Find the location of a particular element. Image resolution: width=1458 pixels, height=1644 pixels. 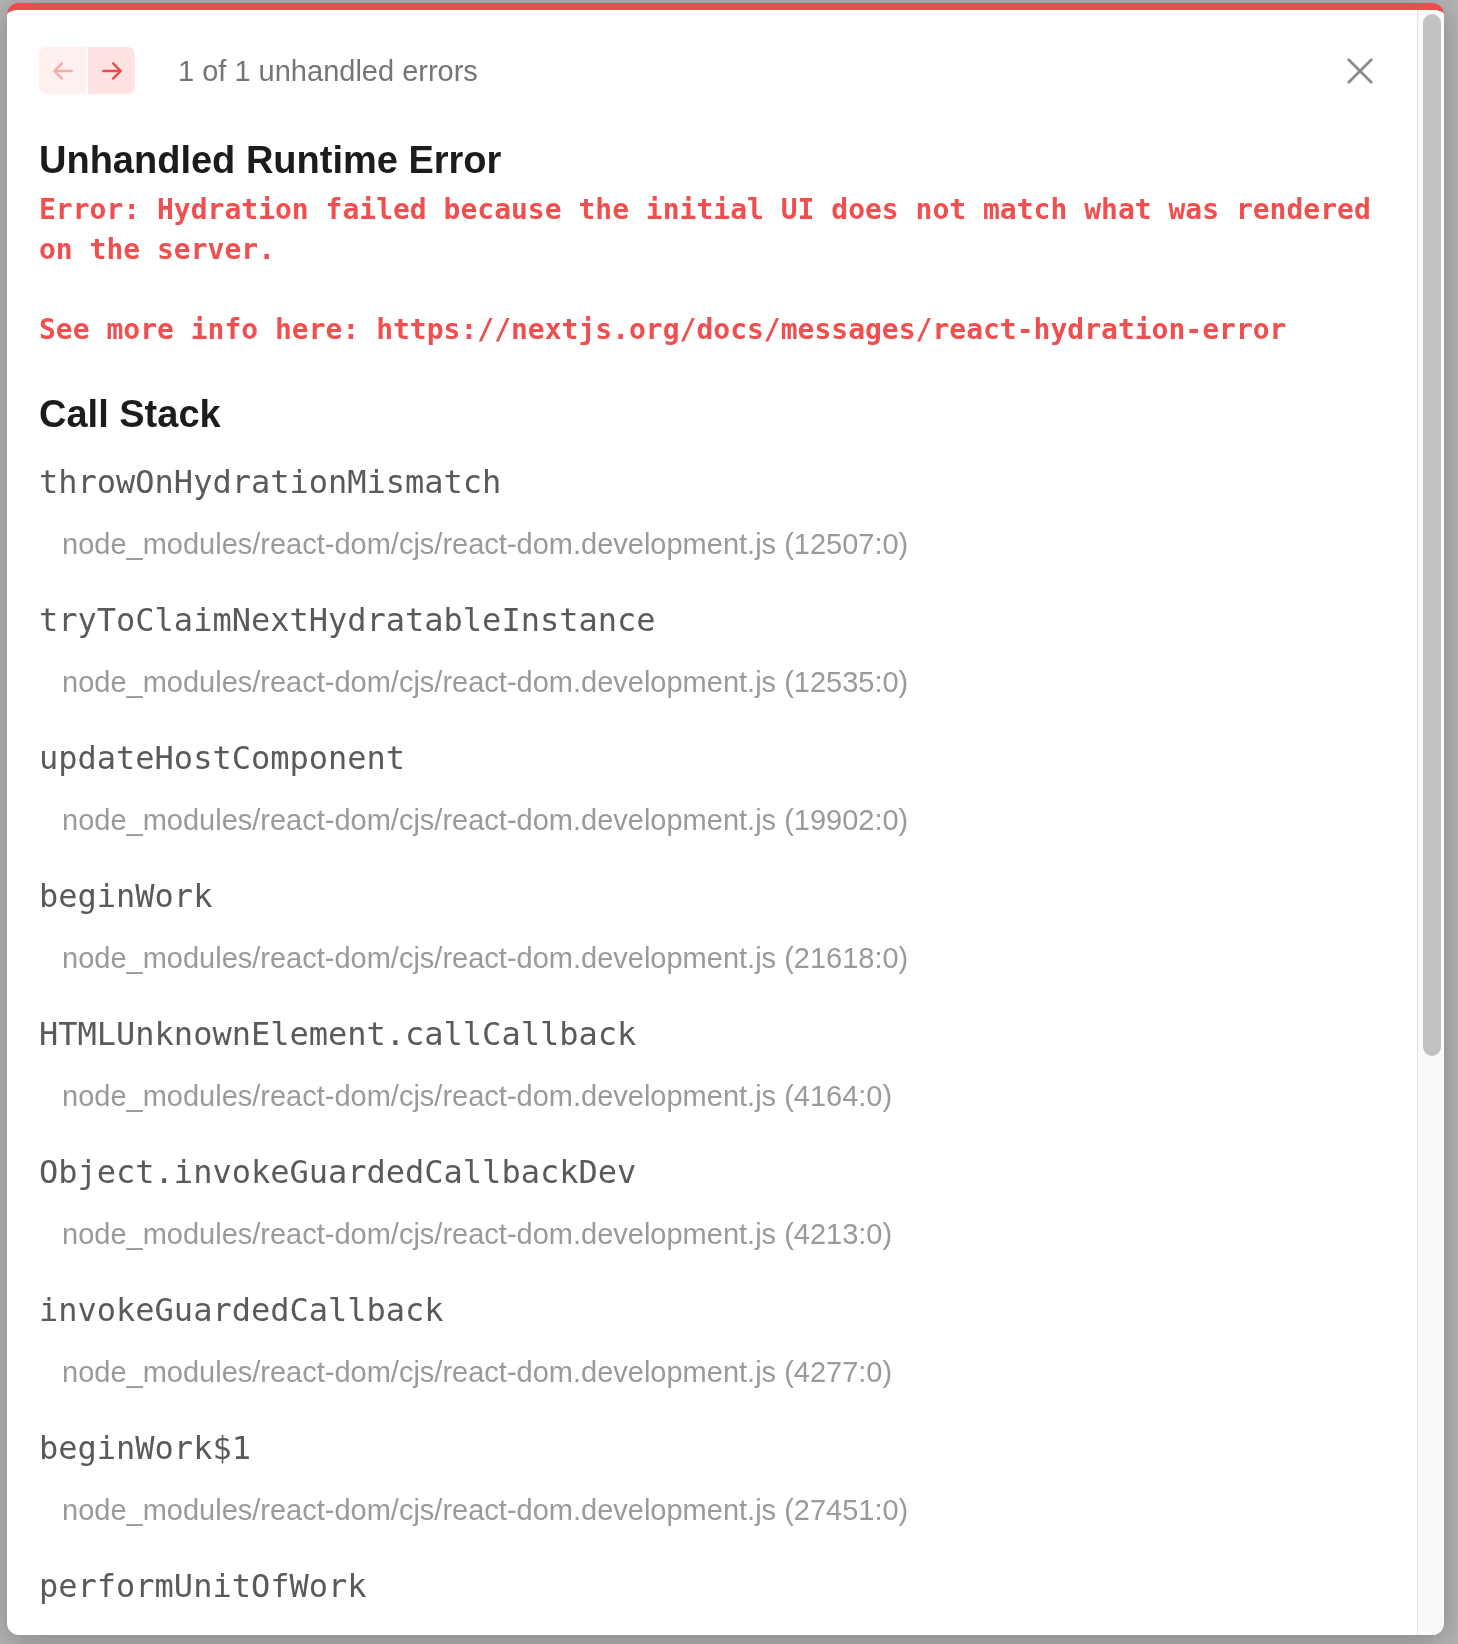

function-name: invokeGuardedCallback is located at coordinates (241, 1310).